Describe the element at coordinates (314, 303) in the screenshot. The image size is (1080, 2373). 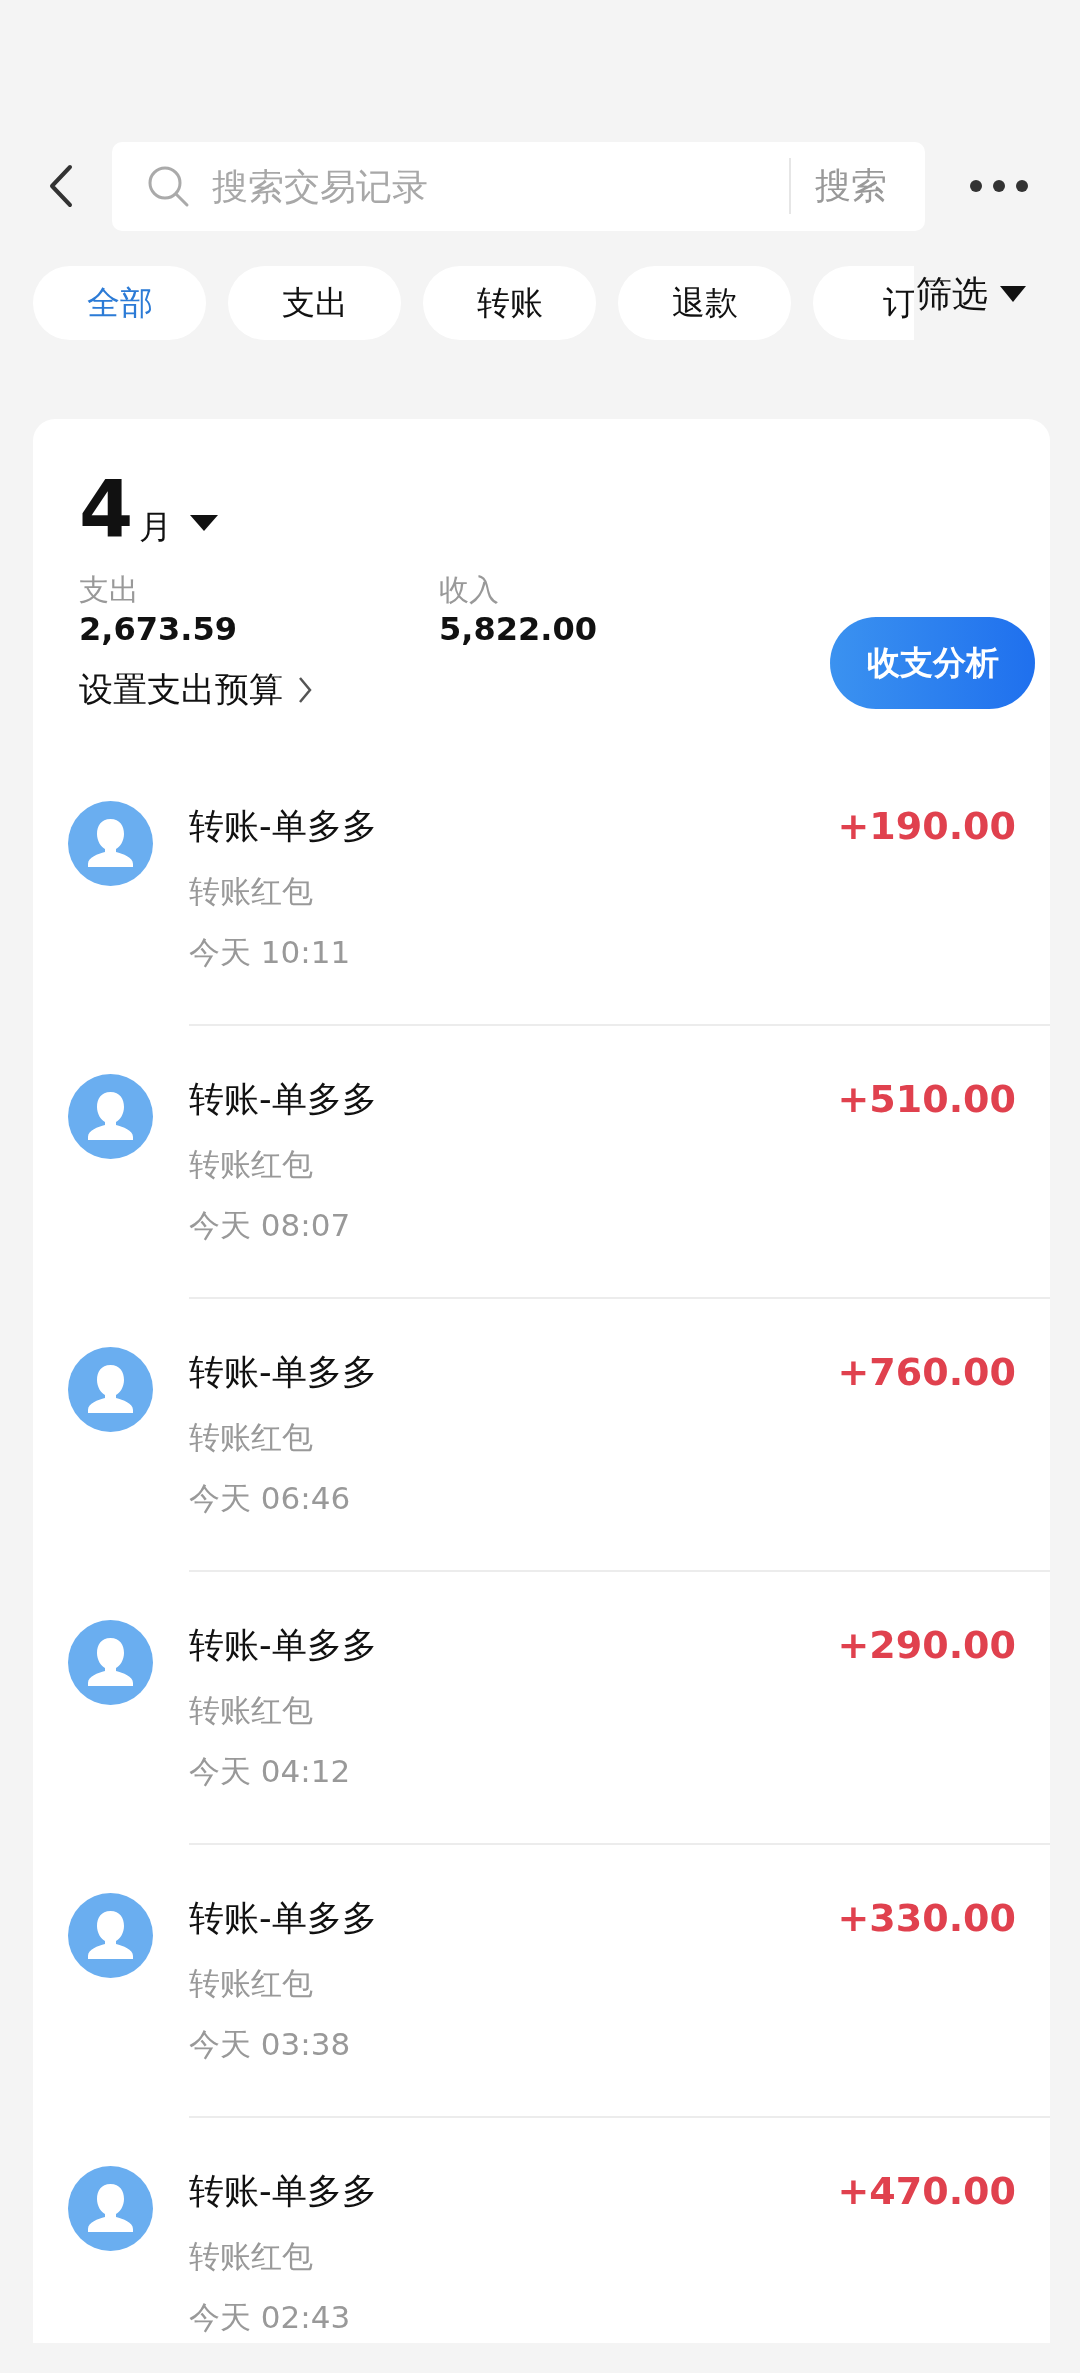
I see `filter-tab: 支出` at that location.